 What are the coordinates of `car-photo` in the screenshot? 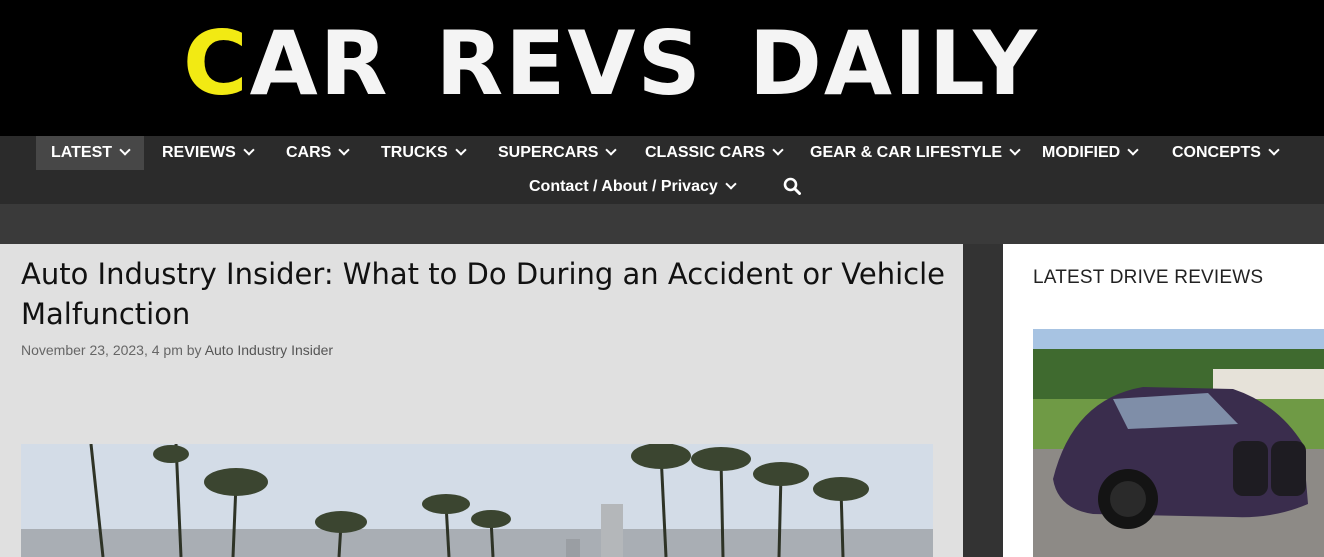 It's located at (1178, 443).